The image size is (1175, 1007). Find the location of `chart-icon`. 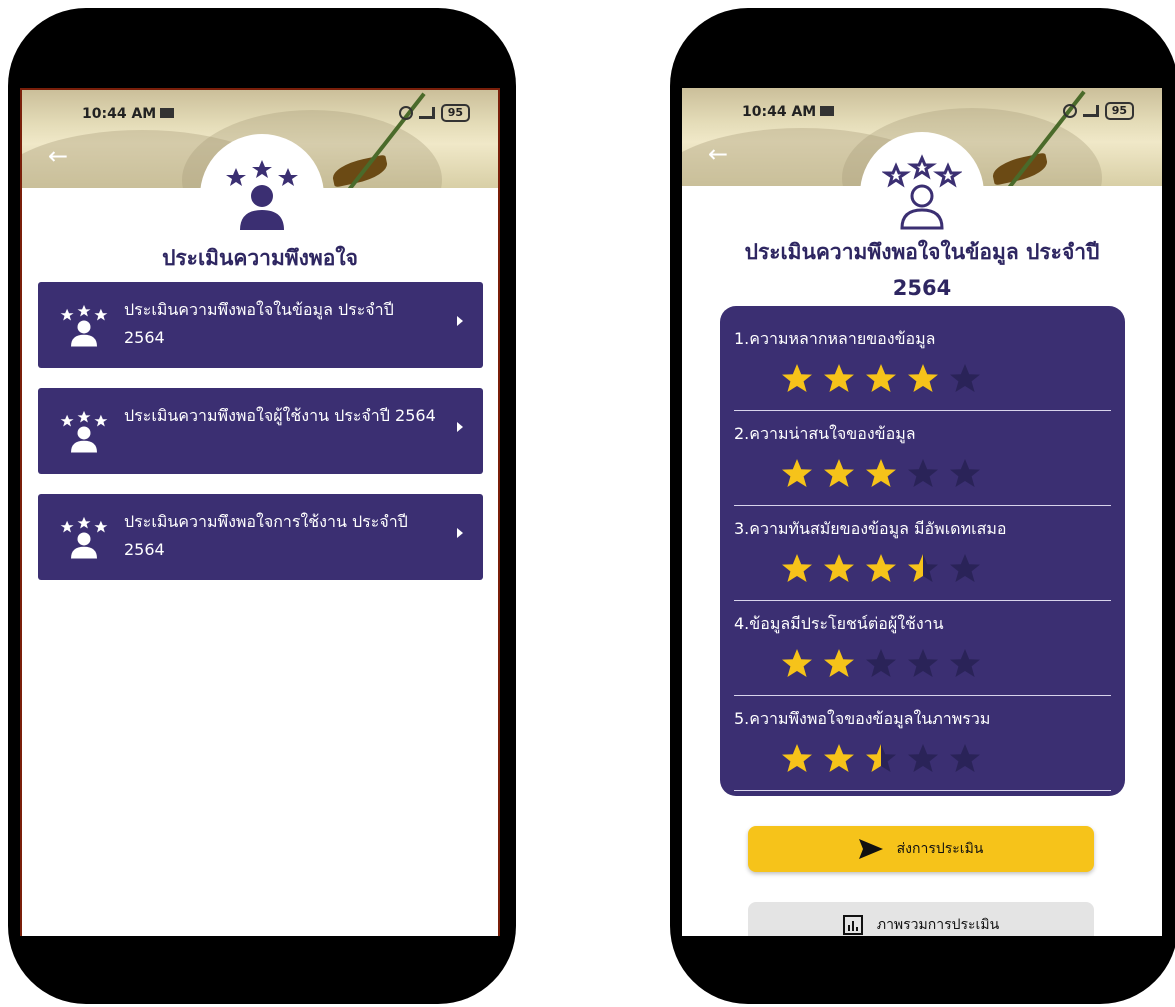

chart-icon is located at coordinates (852, 925).